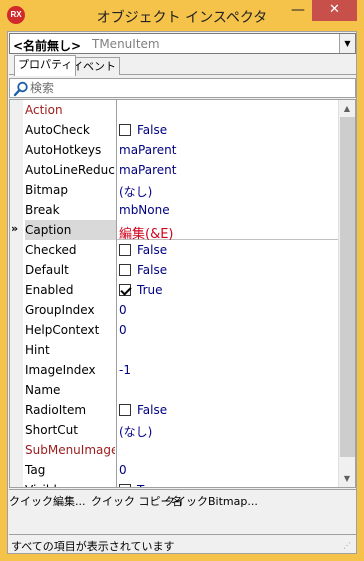 The width and height of the screenshot is (364, 561). I want to click on property-row: Visible True, so click(175, 483).